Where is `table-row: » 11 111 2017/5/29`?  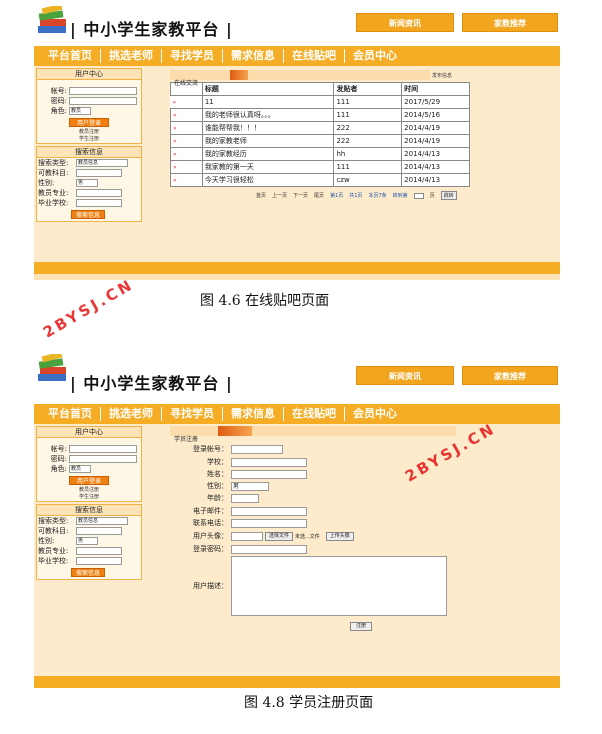
table-row: » 11 111 2017/5/29 is located at coordinates (320, 102).